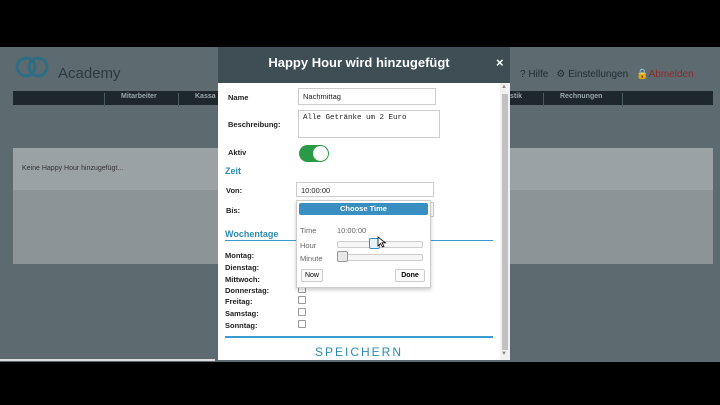  Describe the element at coordinates (581, 96) in the screenshot. I see `nav-item-rechnungen: Rechnungen` at that location.